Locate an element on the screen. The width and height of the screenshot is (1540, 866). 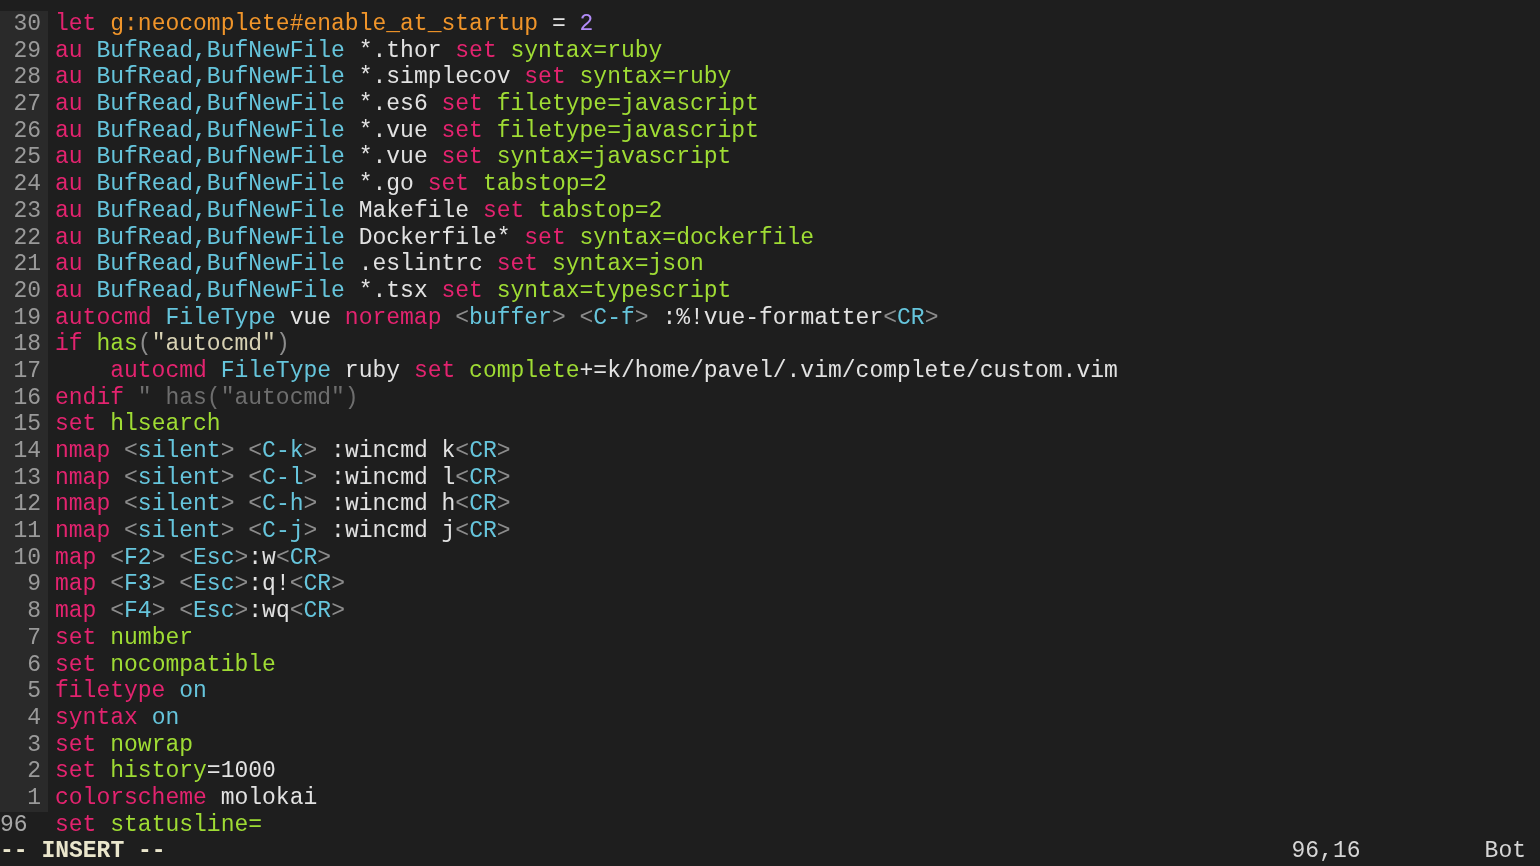
line-number: 16 is located at coordinates (24, 398).